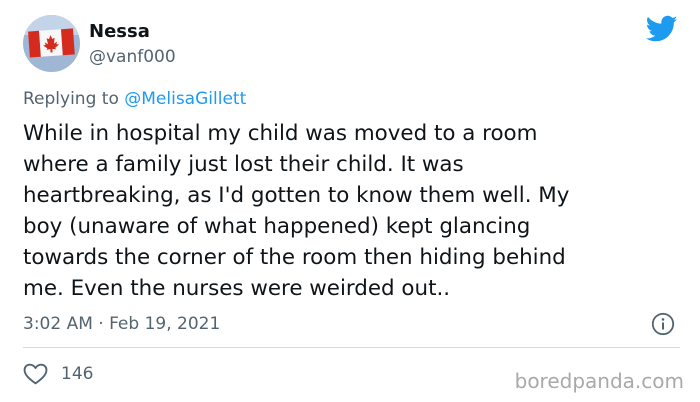  Describe the element at coordinates (599, 381) in the screenshot. I see `watermark: boredpanda.com` at that location.